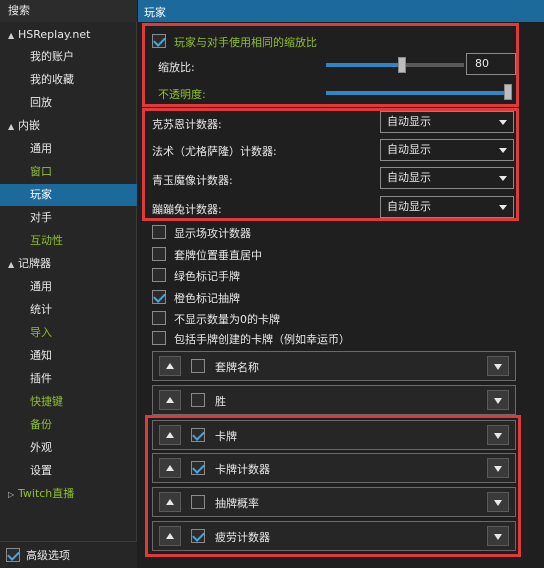  What do you see at coordinates (187, 124) in the screenshot?
I see `cthun-counter-label: 克苏恩计数器:` at bounding box center [187, 124].